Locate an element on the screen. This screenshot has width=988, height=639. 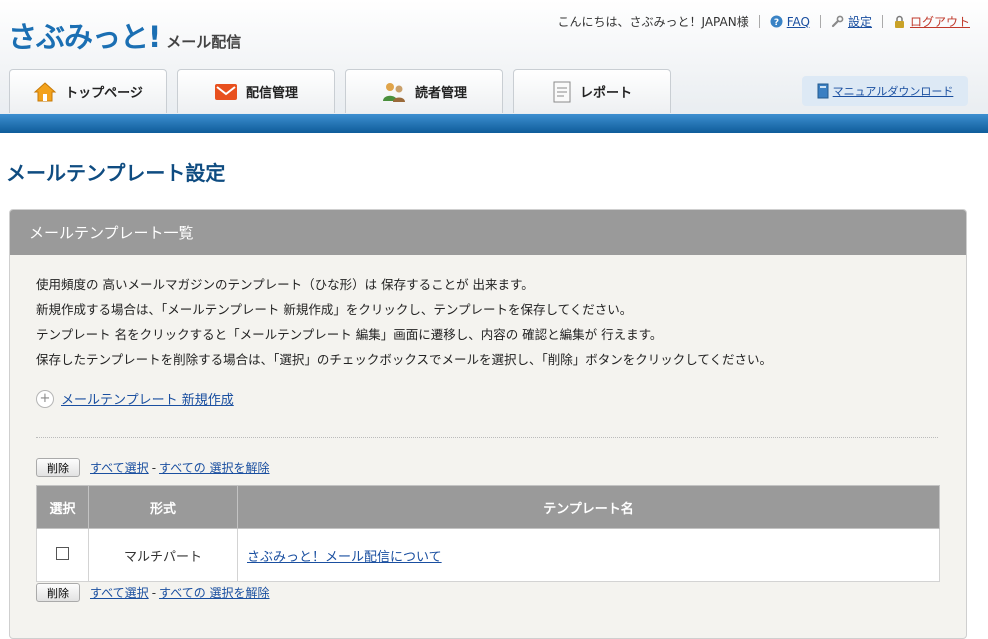
tab-top-page: トップページ is located at coordinates (88, 91).